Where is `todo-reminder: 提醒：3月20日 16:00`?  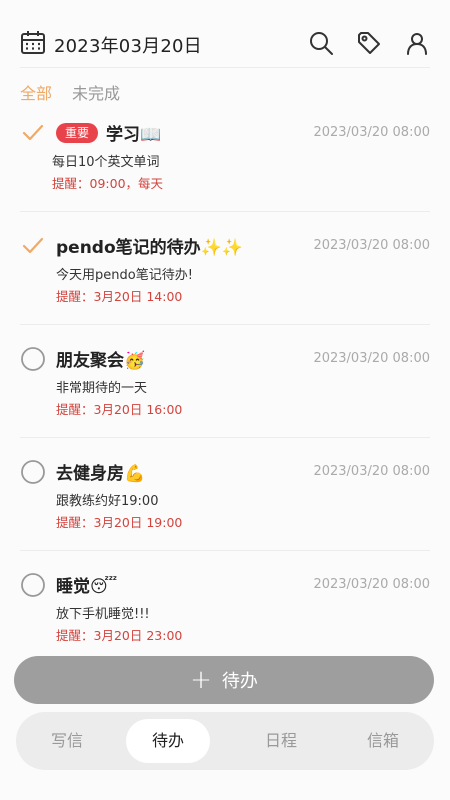
todo-reminder: 提醒：3月20日 16:00 is located at coordinates (119, 409).